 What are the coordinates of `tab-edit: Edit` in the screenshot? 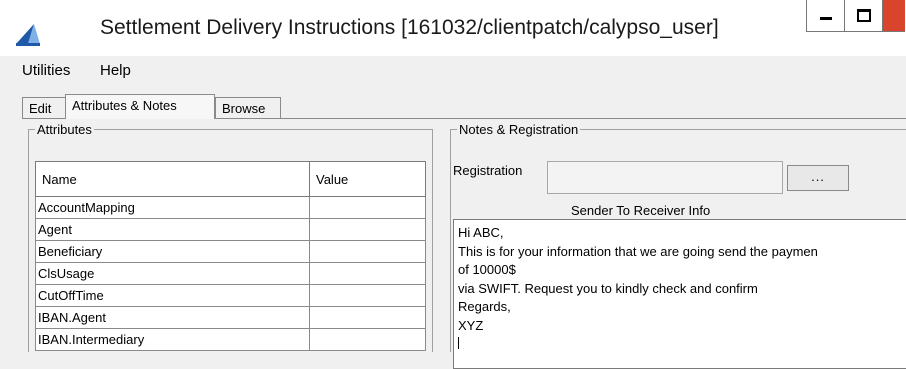 It's located at (44, 107).